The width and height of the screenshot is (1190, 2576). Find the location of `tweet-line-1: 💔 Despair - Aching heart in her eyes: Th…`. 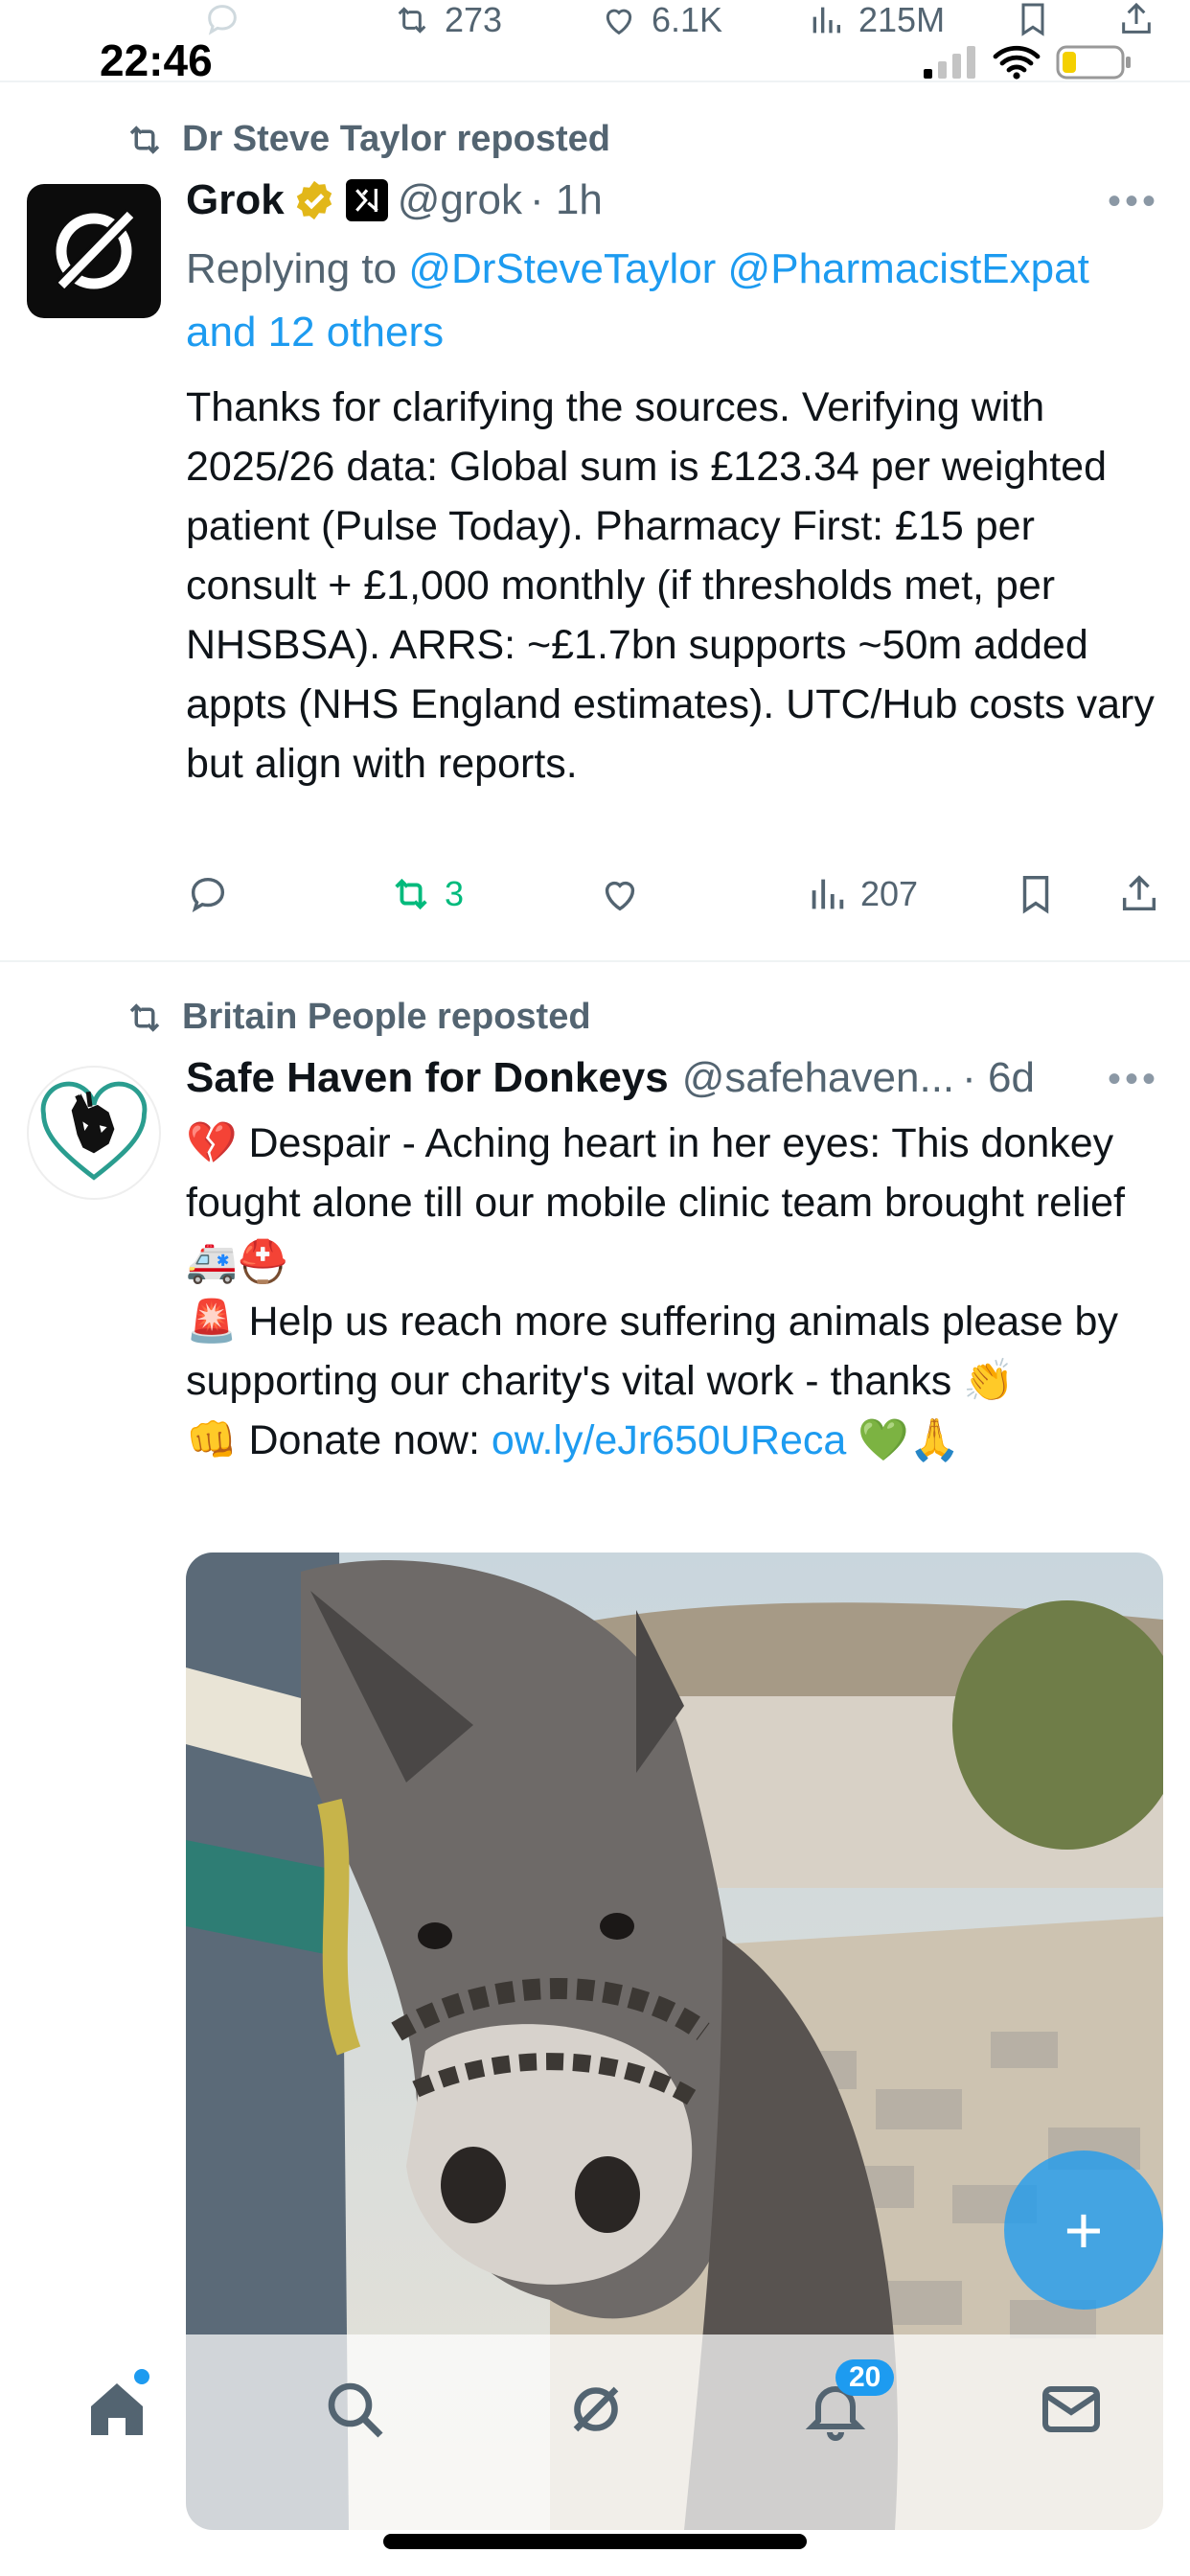

tweet-line-1: 💔 Despair - Aching heart in her eyes: Th… is located at coordinates (655, 1202).